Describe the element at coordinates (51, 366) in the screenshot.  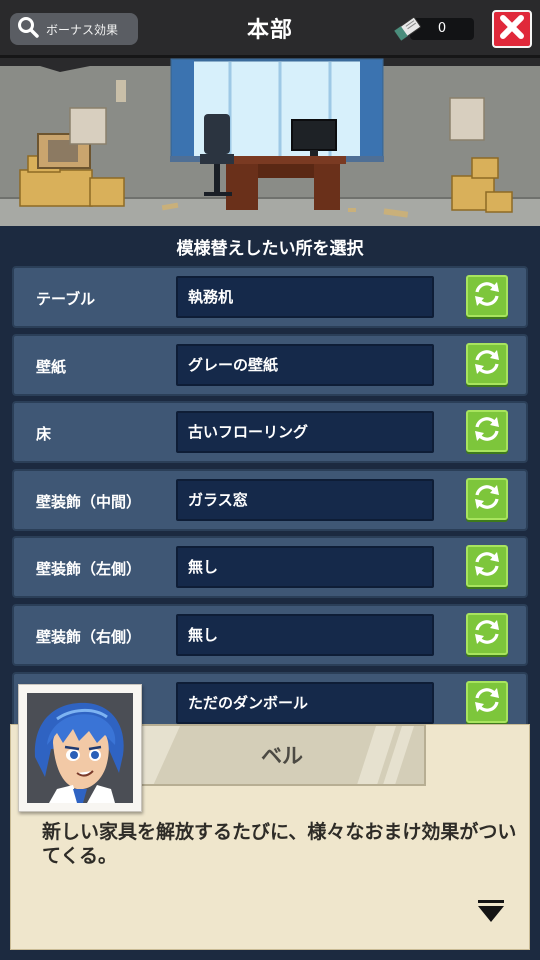
I see `row-label: 壁紙` at that location.